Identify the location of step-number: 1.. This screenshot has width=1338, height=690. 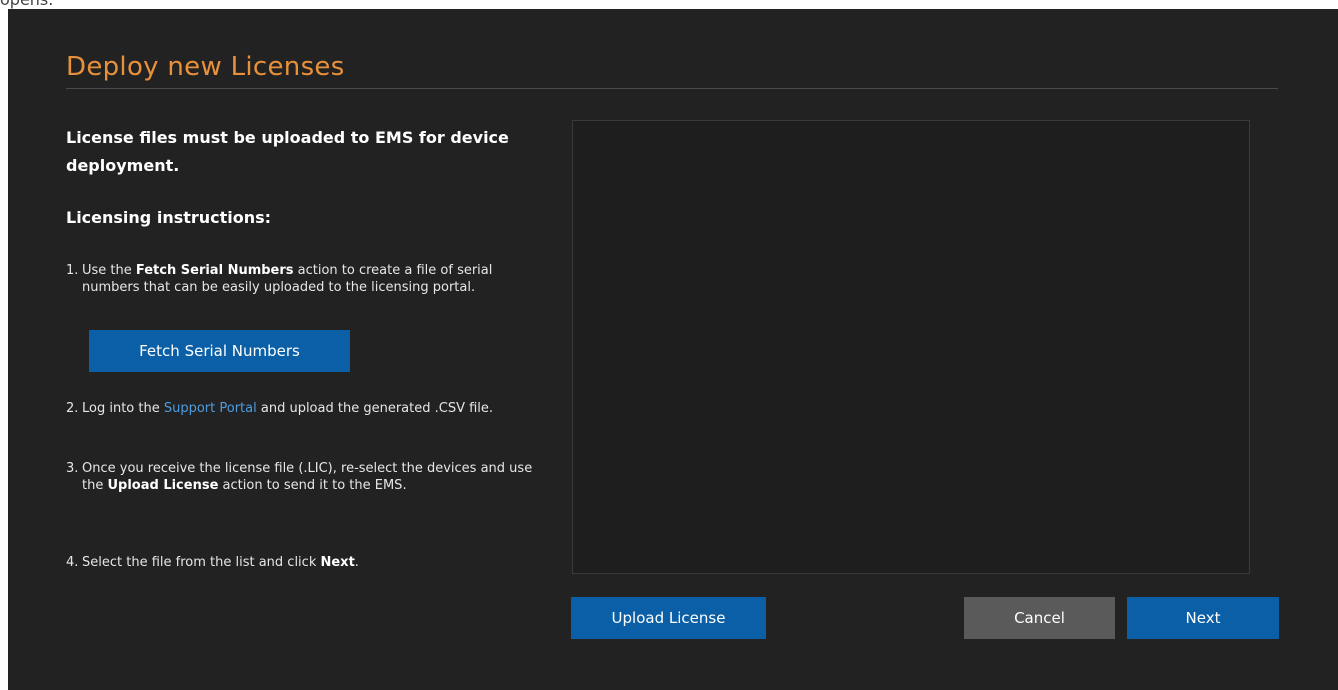
(72, 270).